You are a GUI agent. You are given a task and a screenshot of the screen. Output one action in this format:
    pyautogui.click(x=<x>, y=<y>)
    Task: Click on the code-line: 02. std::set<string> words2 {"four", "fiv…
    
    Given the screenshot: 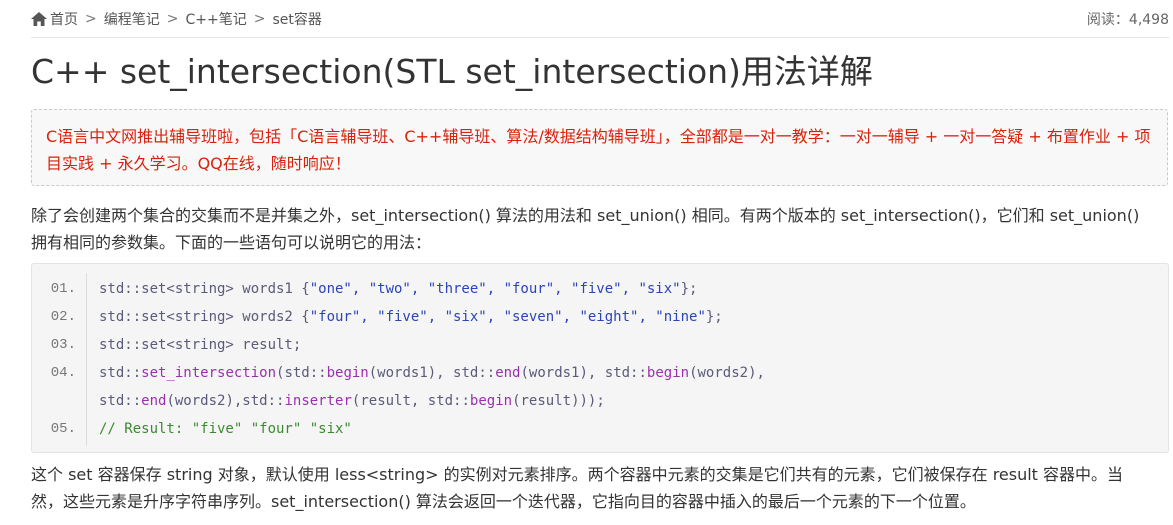 What is the action you would take?
    pyautogui.click(x=600, y=317)
    